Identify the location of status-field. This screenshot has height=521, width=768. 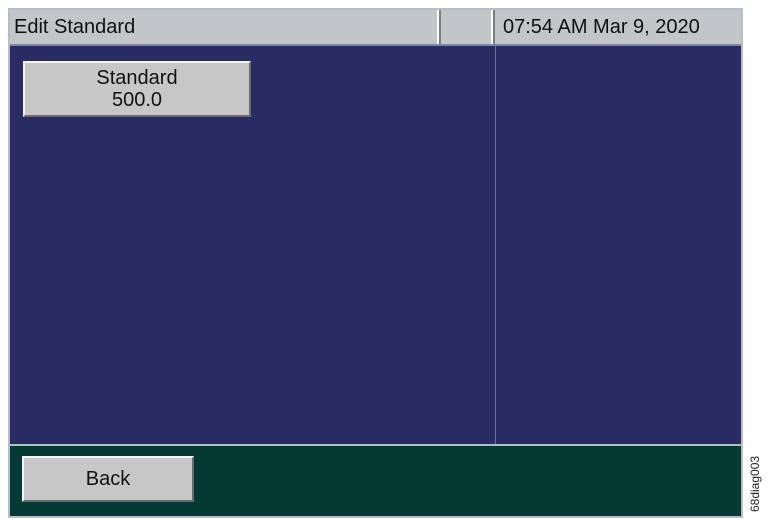
(466, 27).